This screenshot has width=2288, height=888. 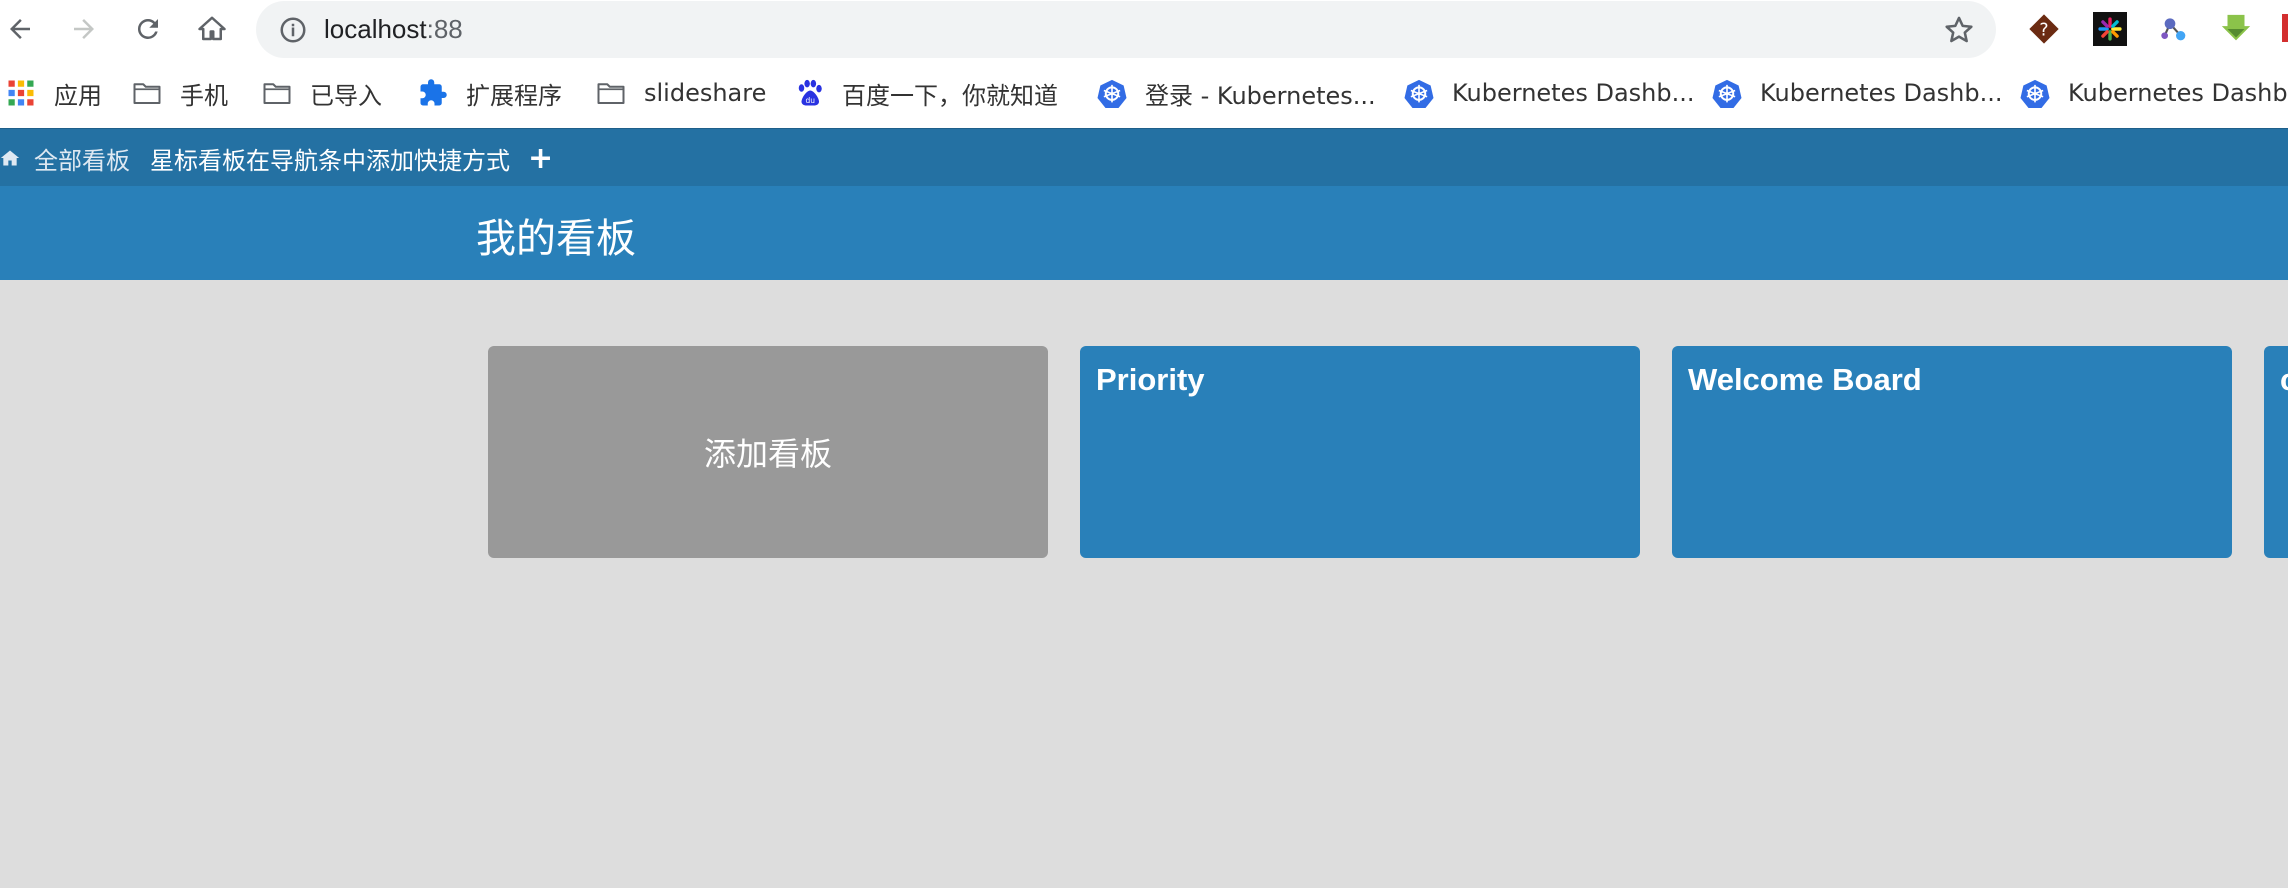 I want to click on bookmark-baidu: du 百度一下，你就知道, so click(x=926, y=93).